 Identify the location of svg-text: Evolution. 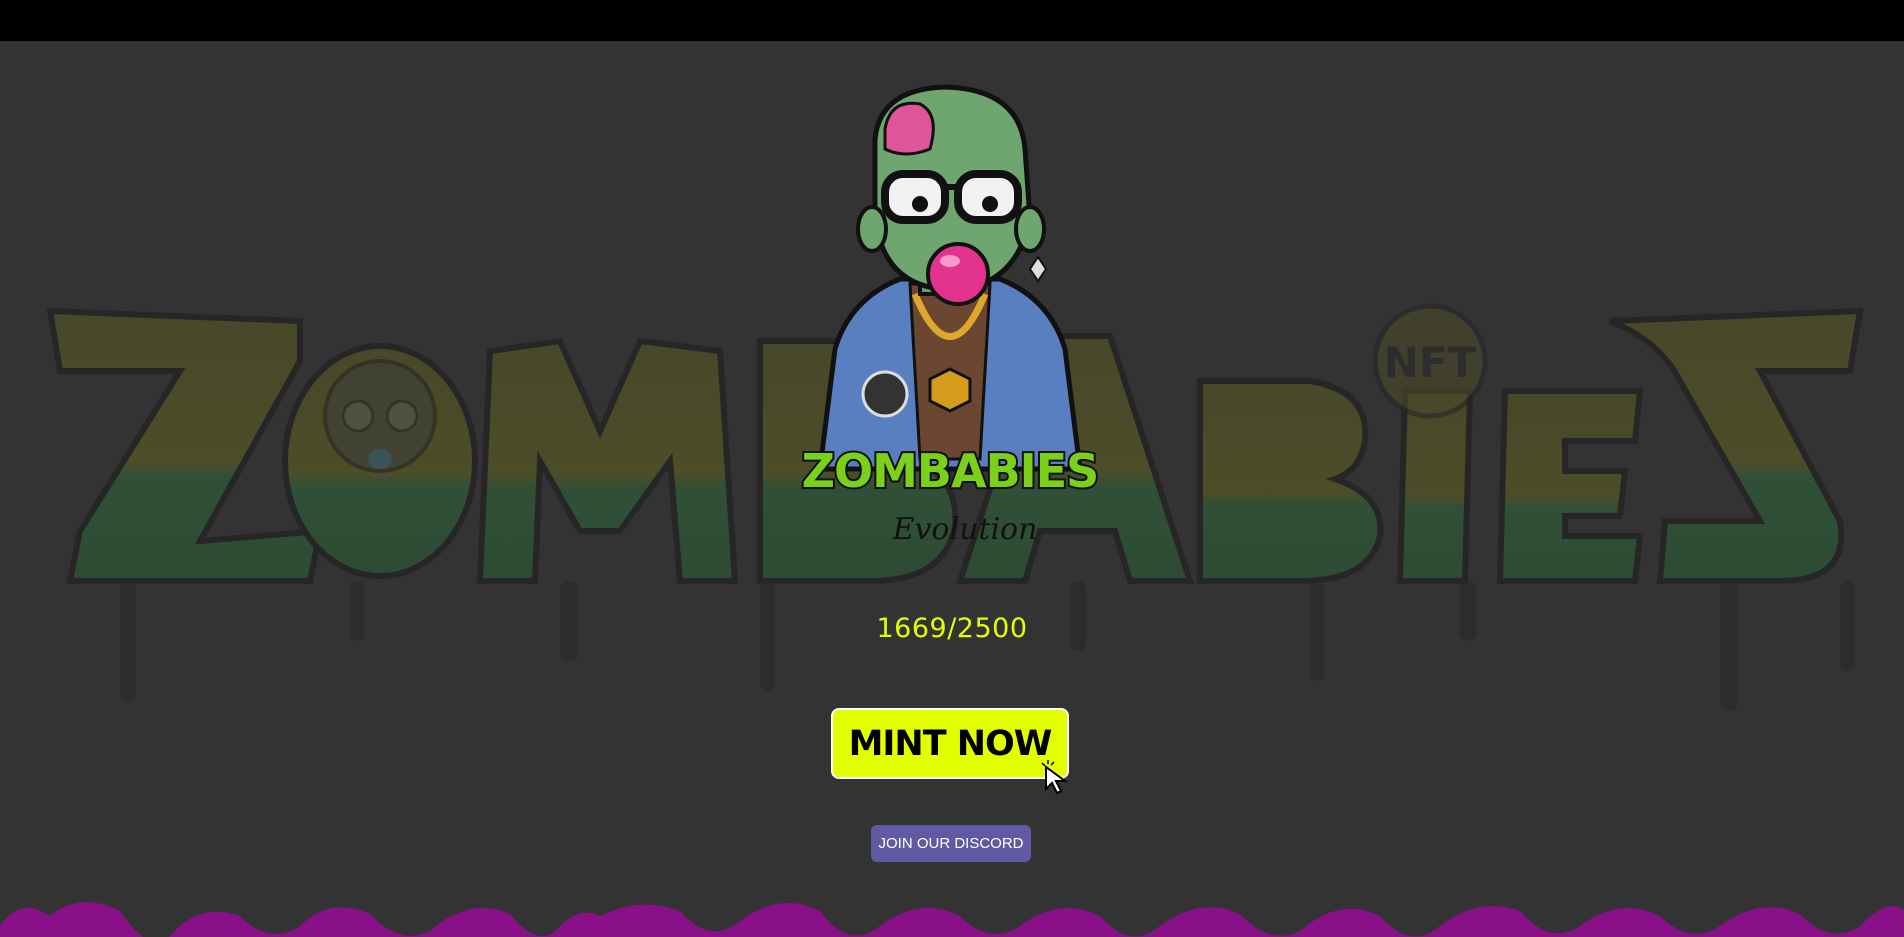
(965, 529).